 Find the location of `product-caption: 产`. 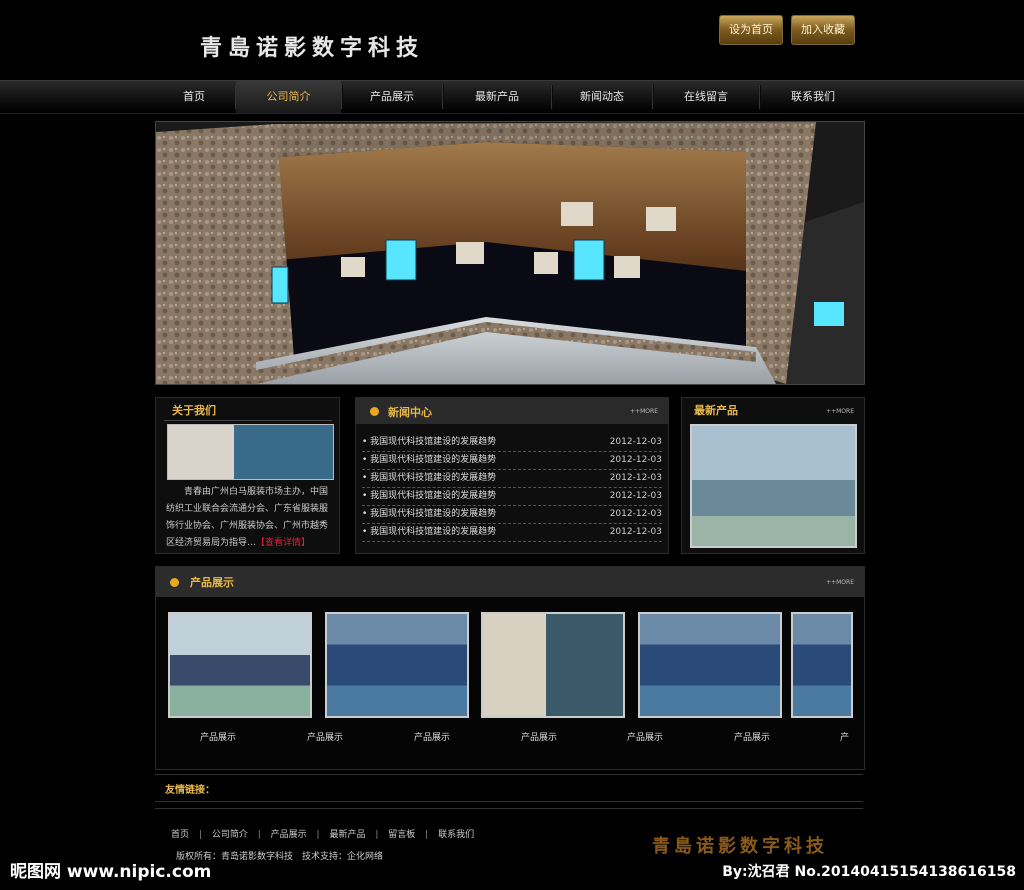

product-caption: 产 is located at coordinates (844, 736).